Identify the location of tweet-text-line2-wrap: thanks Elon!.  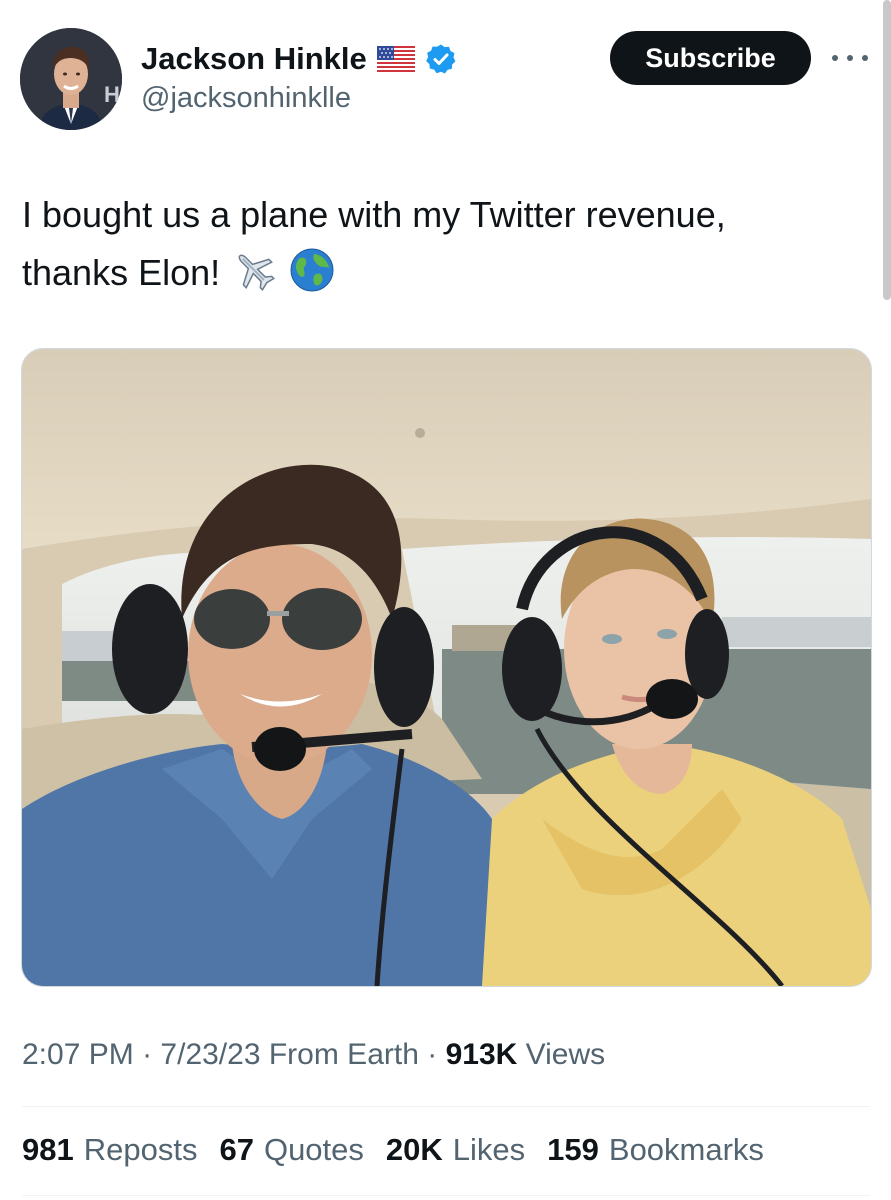
(442, 273).